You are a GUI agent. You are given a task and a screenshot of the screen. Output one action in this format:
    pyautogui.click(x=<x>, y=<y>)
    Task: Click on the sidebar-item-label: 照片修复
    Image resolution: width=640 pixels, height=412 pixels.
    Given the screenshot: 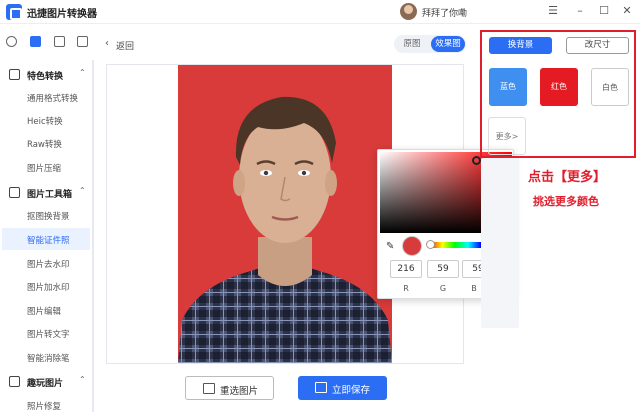 What is the action you would take?
    pyautogui.click(x=44, y=407)
    